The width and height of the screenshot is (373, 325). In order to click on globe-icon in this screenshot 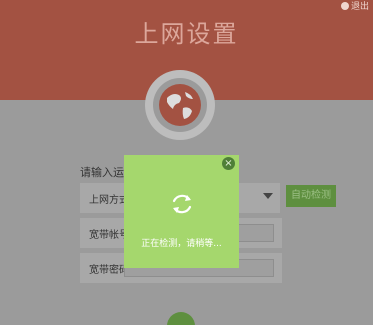, I will do `click(180, 105)`.